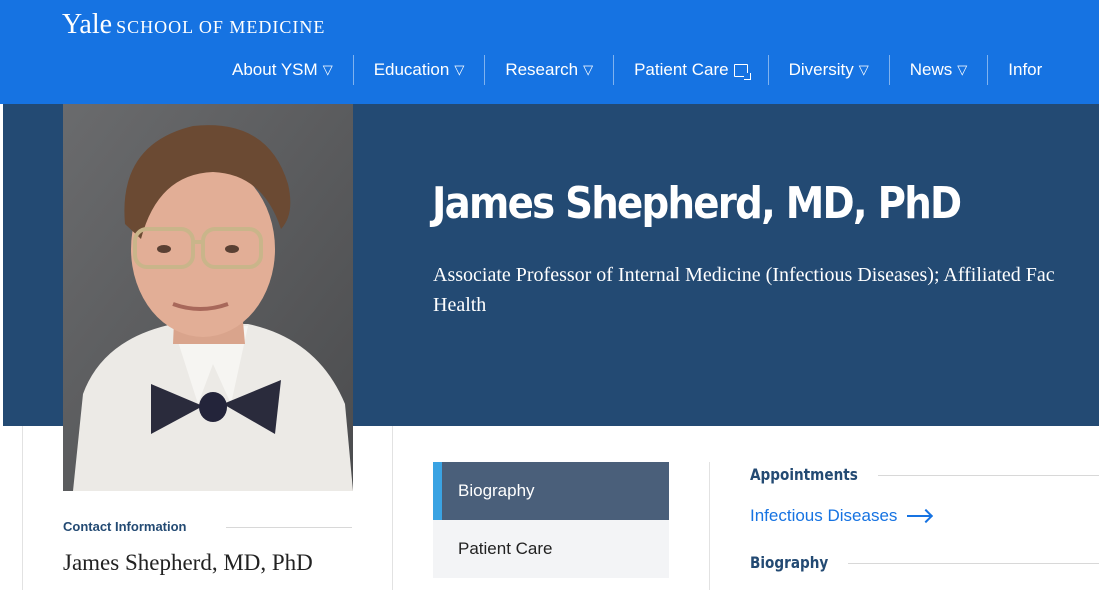 The image size is (1099, 590). I want to click on logo-yale: Yale, so click(87, 24).